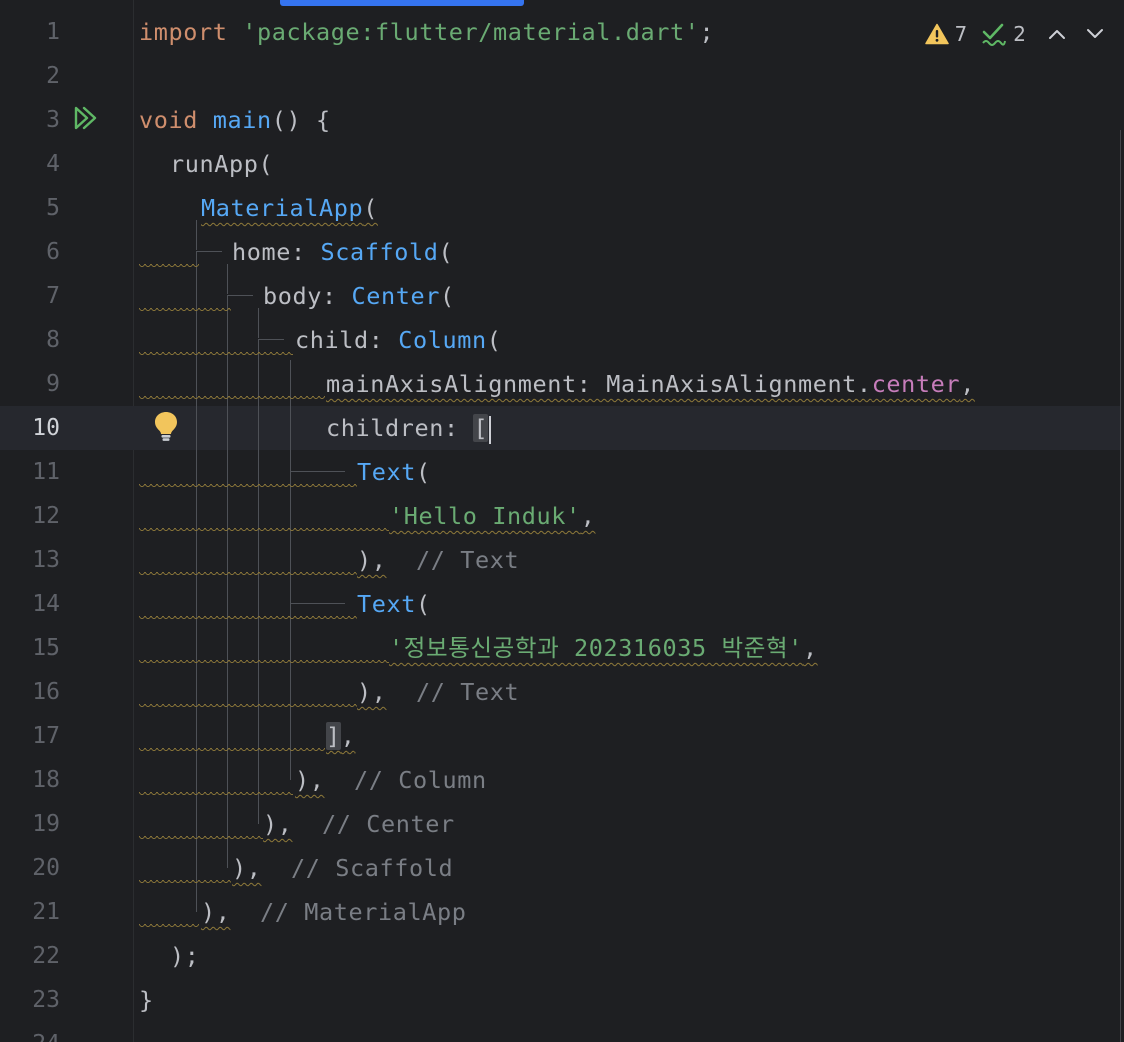  Describe the element at coordinates (560, 1032) in the screenshot. I see `code-line-24: 24` at that location.